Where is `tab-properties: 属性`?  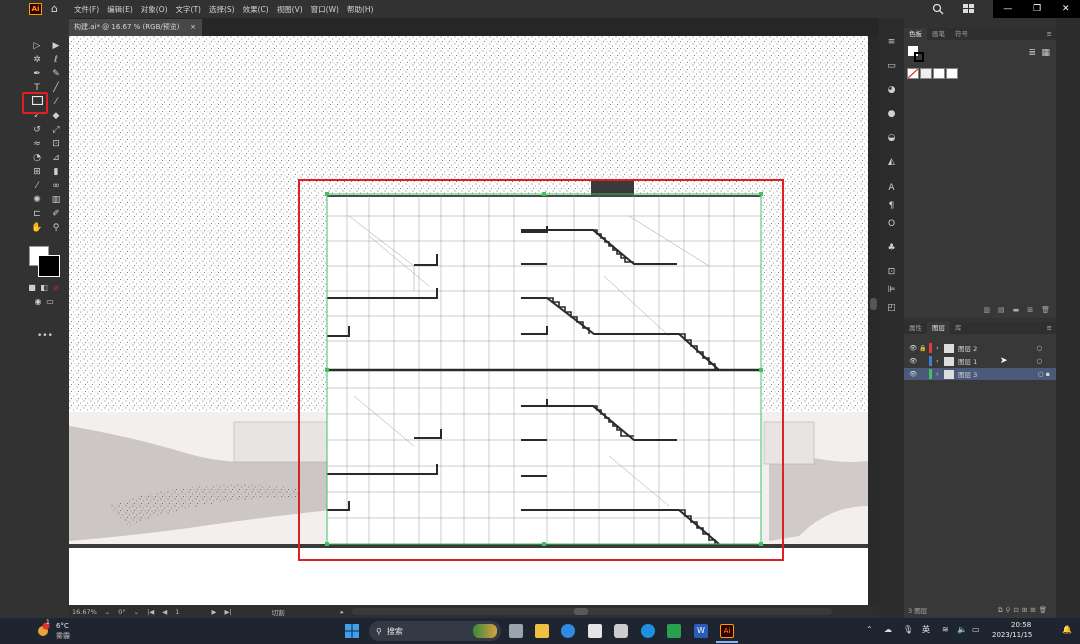 tab-properties: 属性 is located at coordinates (915, 328).